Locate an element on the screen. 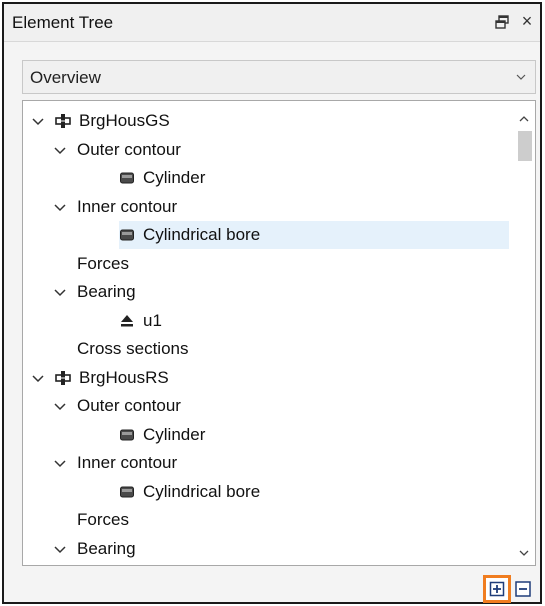 The height and width of the screenshot is (606, 545). expand-all-button is located at coordinates (497, 589).